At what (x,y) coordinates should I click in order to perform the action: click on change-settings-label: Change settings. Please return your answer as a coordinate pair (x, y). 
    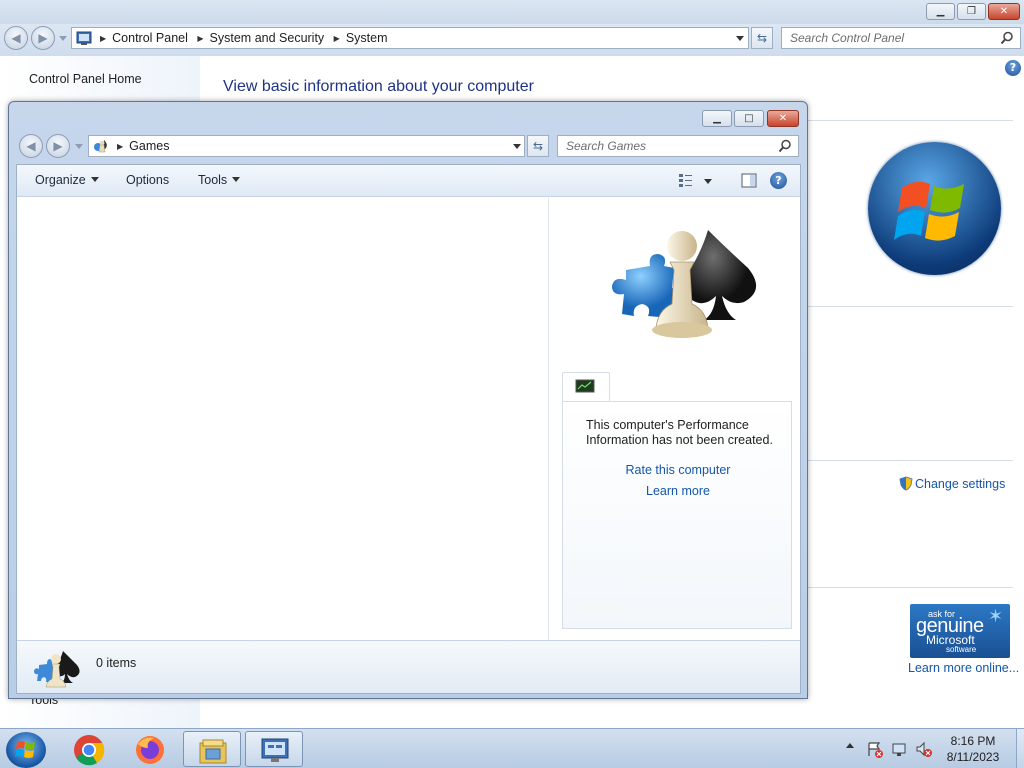
    Looking at the image, I should click on (960, 484).